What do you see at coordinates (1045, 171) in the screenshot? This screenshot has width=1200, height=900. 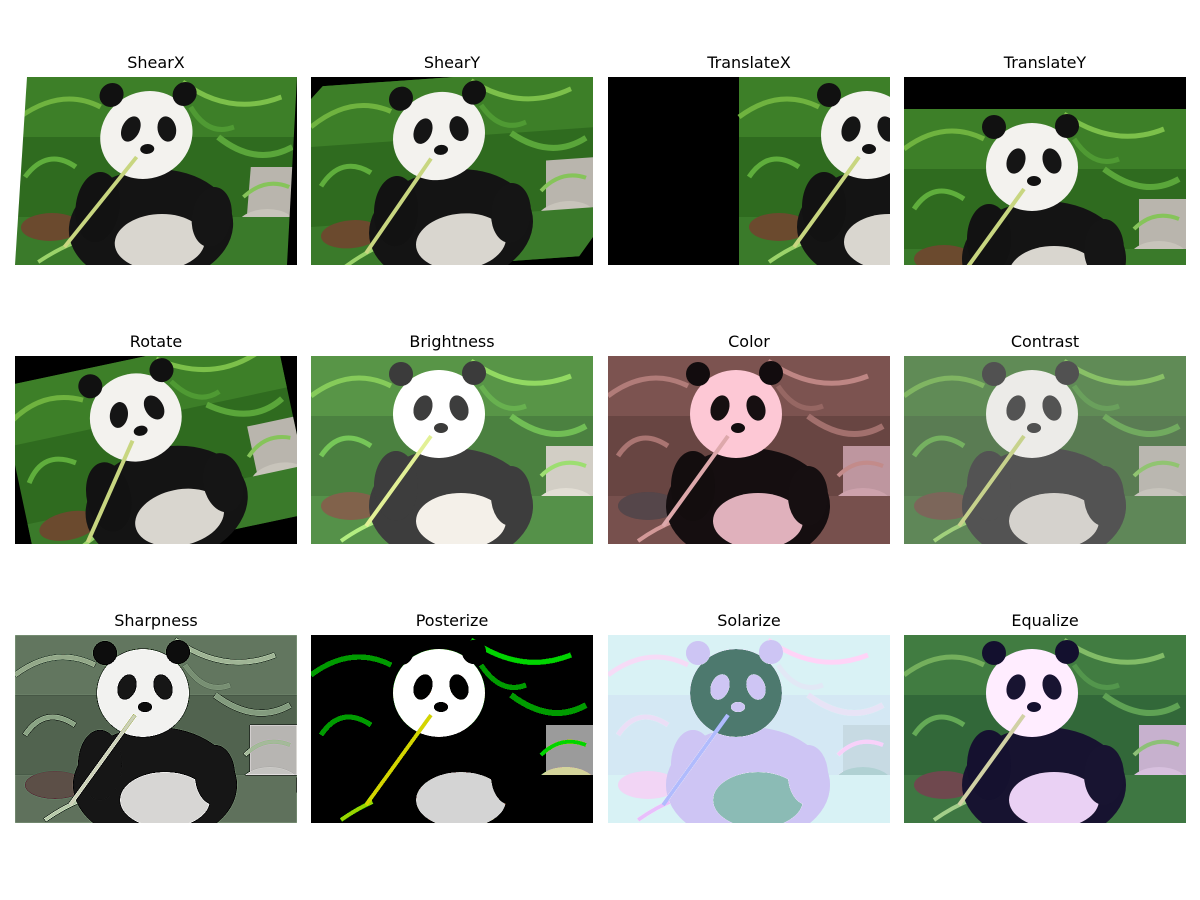 I see `panda-image-translatey` at bounding box center [1045, 171].